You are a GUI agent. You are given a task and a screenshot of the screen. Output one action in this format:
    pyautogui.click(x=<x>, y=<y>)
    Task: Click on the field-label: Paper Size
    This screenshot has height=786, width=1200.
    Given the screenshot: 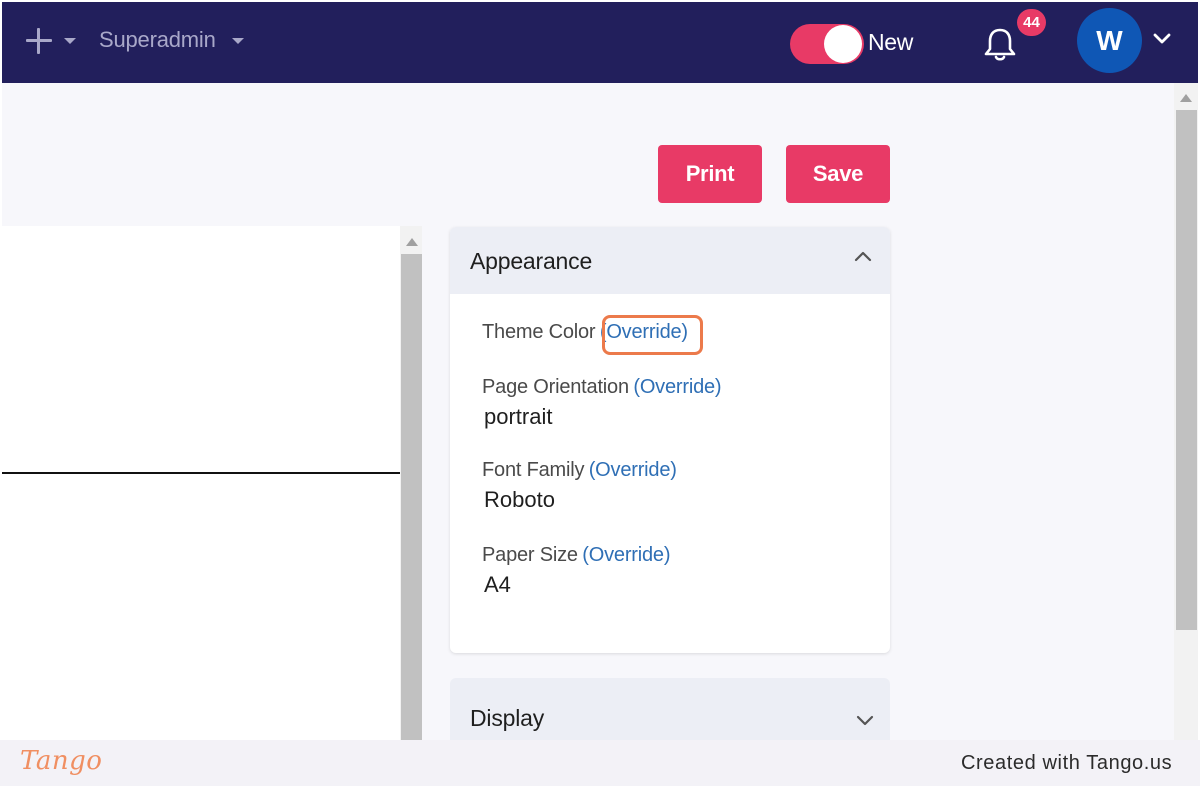 What is the action you would take?
    pyautogui.click(x=530, y=555)
    